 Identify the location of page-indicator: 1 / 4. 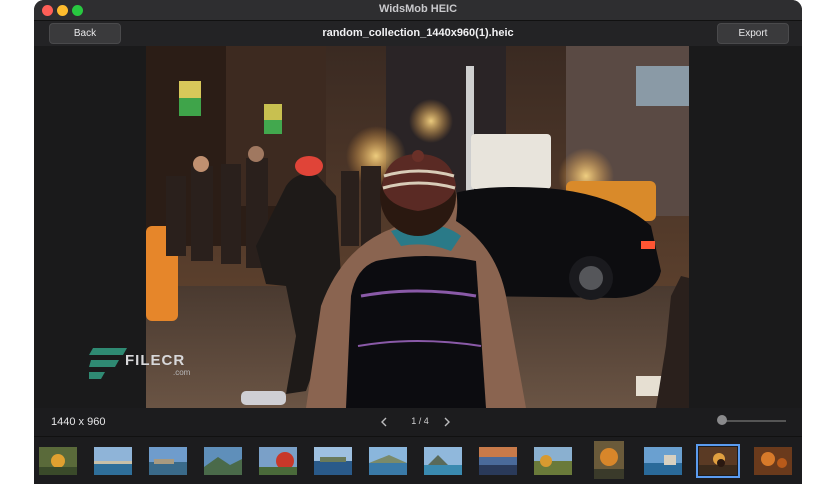
(420, 421).